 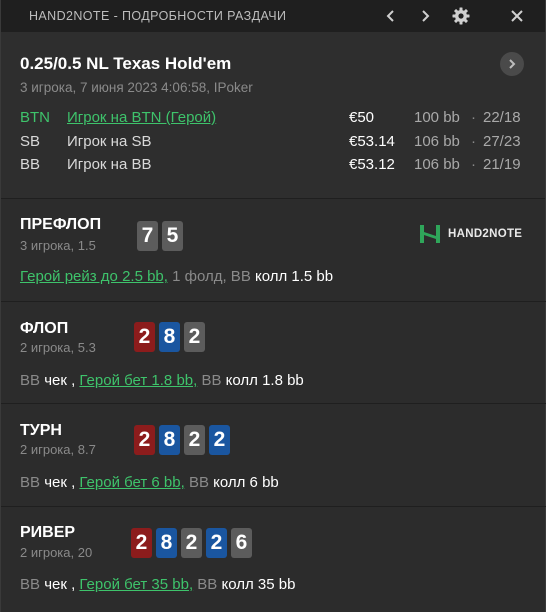 What do you see at coordinates (58, 245) in the screenshot?
I see `street-subtitle: 3 игрока, 1.5` at bounding box center [58, 245].